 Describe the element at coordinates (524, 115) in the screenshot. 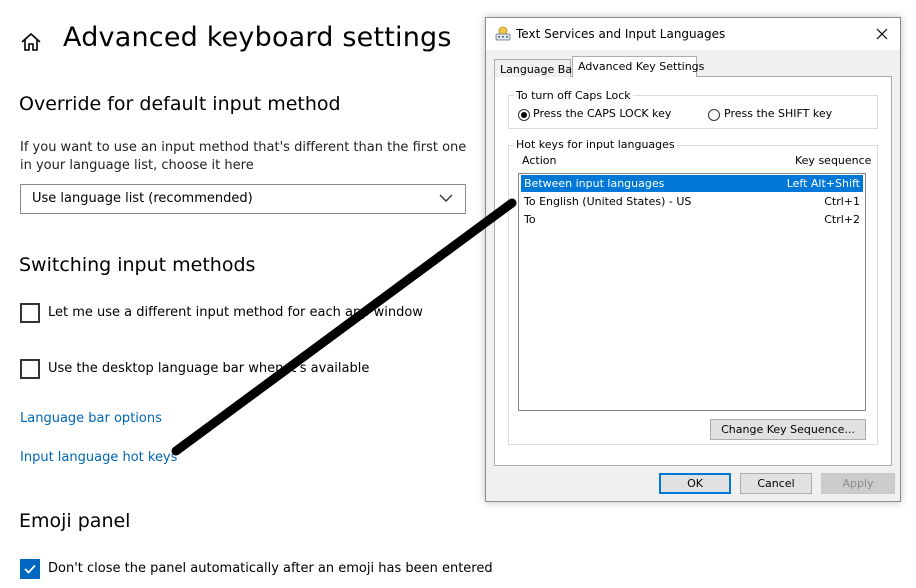

I see `caps-lock-key-radio` at that location.